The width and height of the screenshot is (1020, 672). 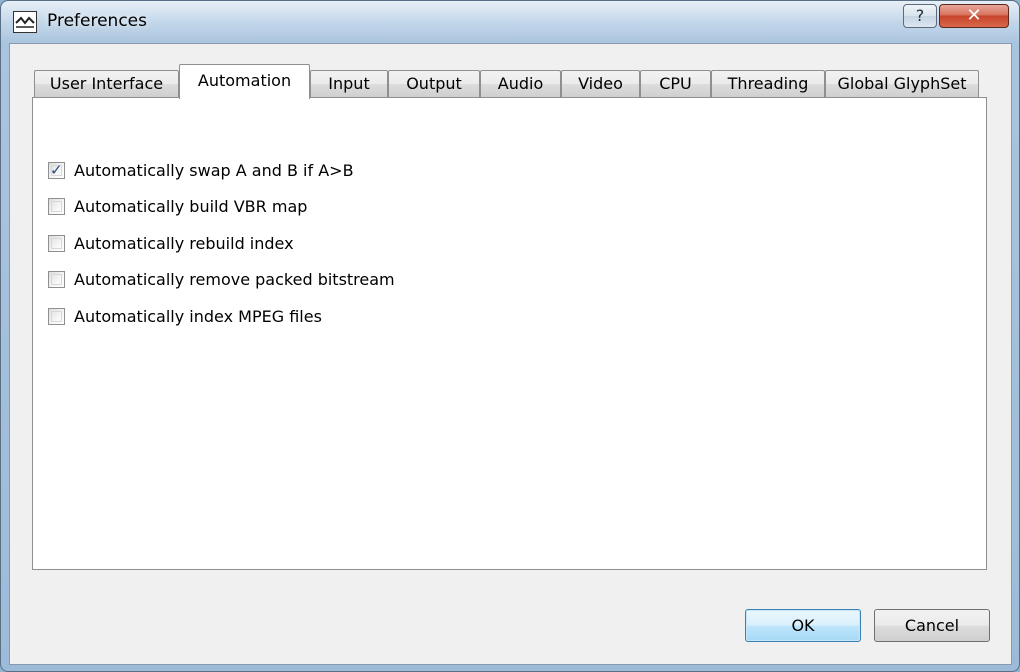 What do you see at coordinates (56, 279) in the screenshot?
I see `remove-packed-bitstream-checkbox` at bounding box center [56, 279].